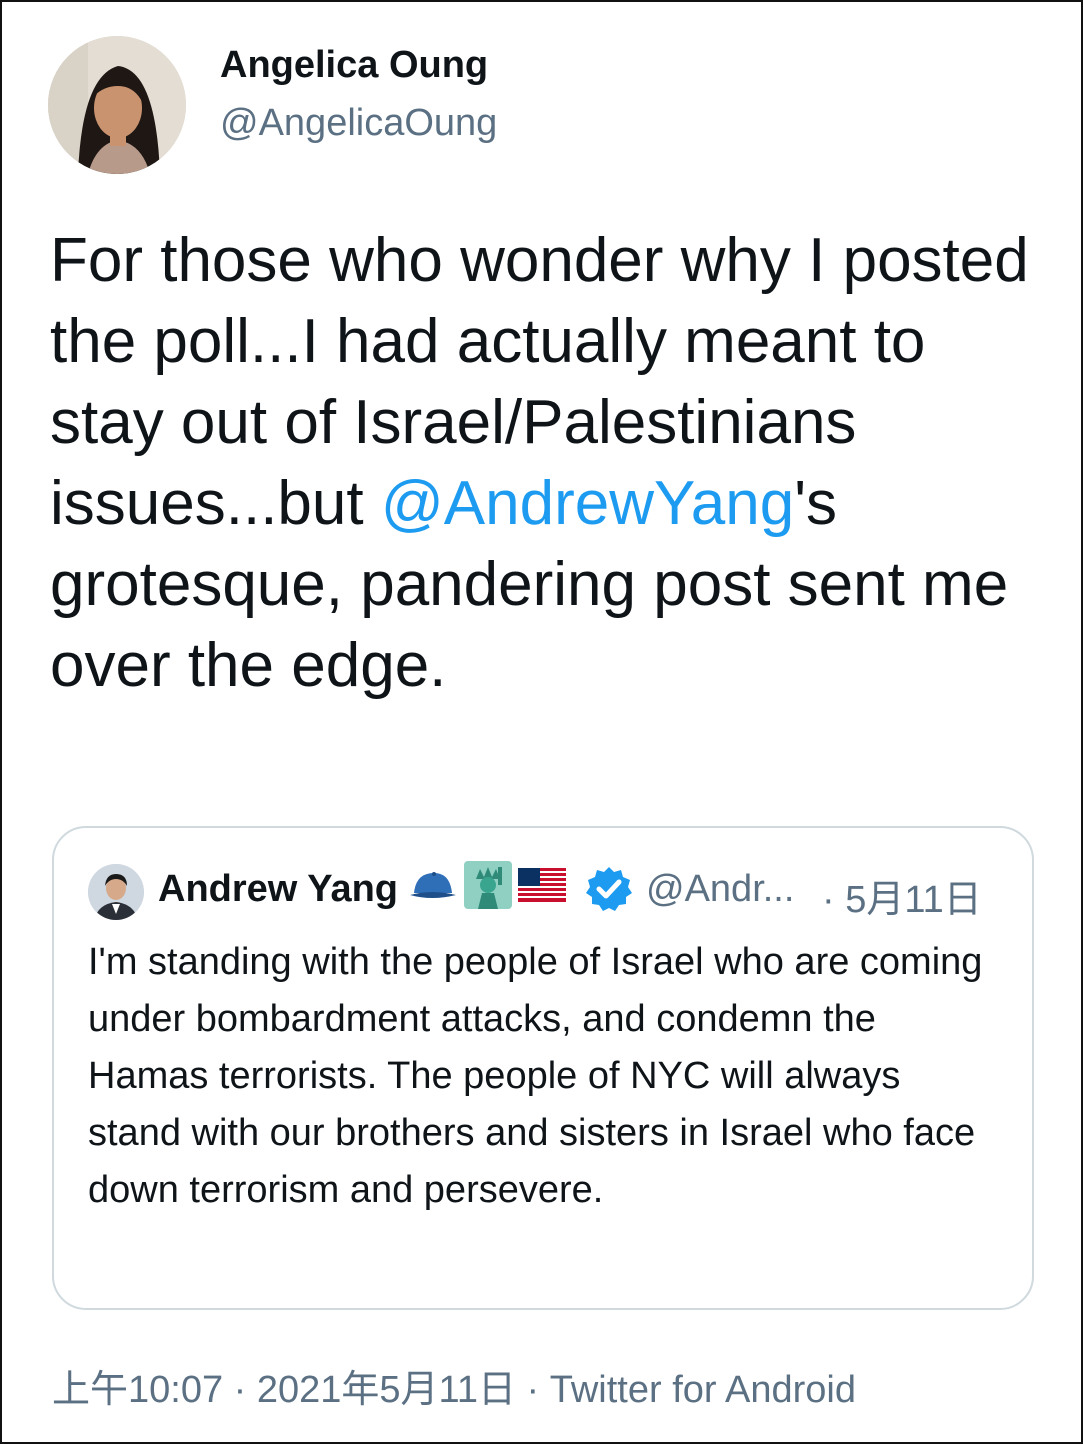 The width and height of the screenshot is (1083, 1444). I want to click on verified-badge-icon, so click(609, 889).